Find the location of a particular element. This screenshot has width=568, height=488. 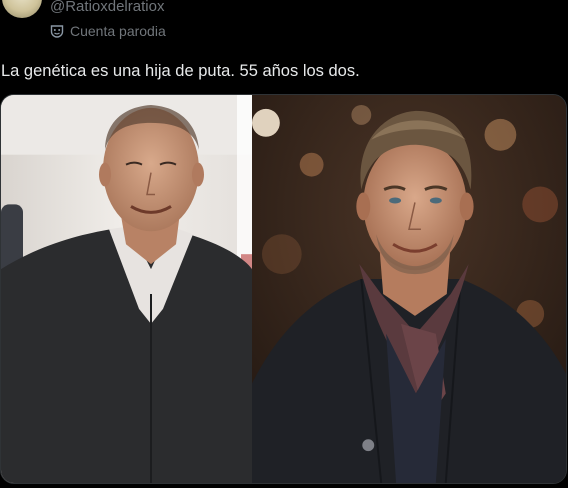

parody-badge: Cuenta parodia is located at coordinates (108, 31).